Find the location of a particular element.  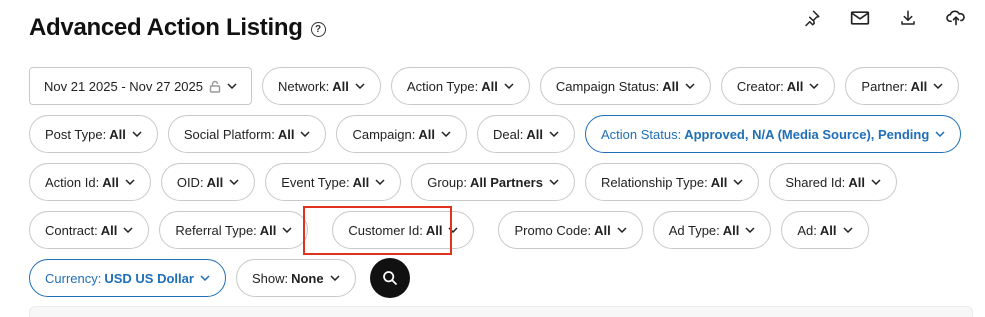

filter-value: Approved, N/A (Media Source), Pending is located at coordinates (807, 134).